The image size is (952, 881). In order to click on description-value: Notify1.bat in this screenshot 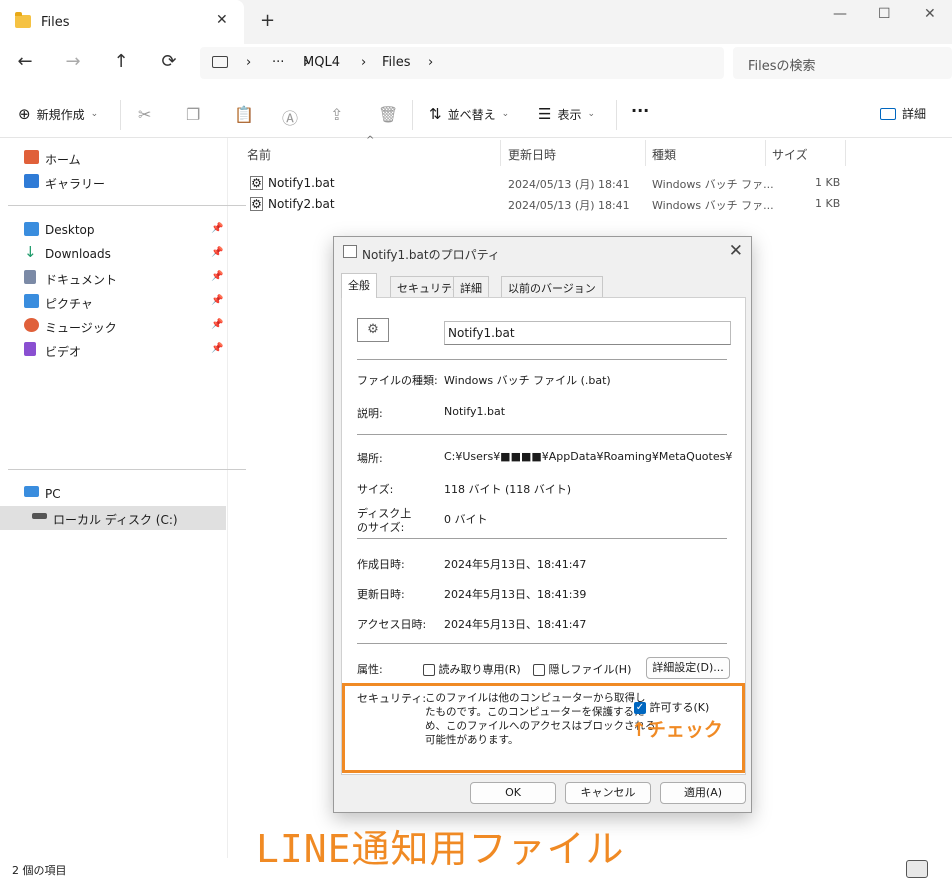, I will do `click(475, 411)`.